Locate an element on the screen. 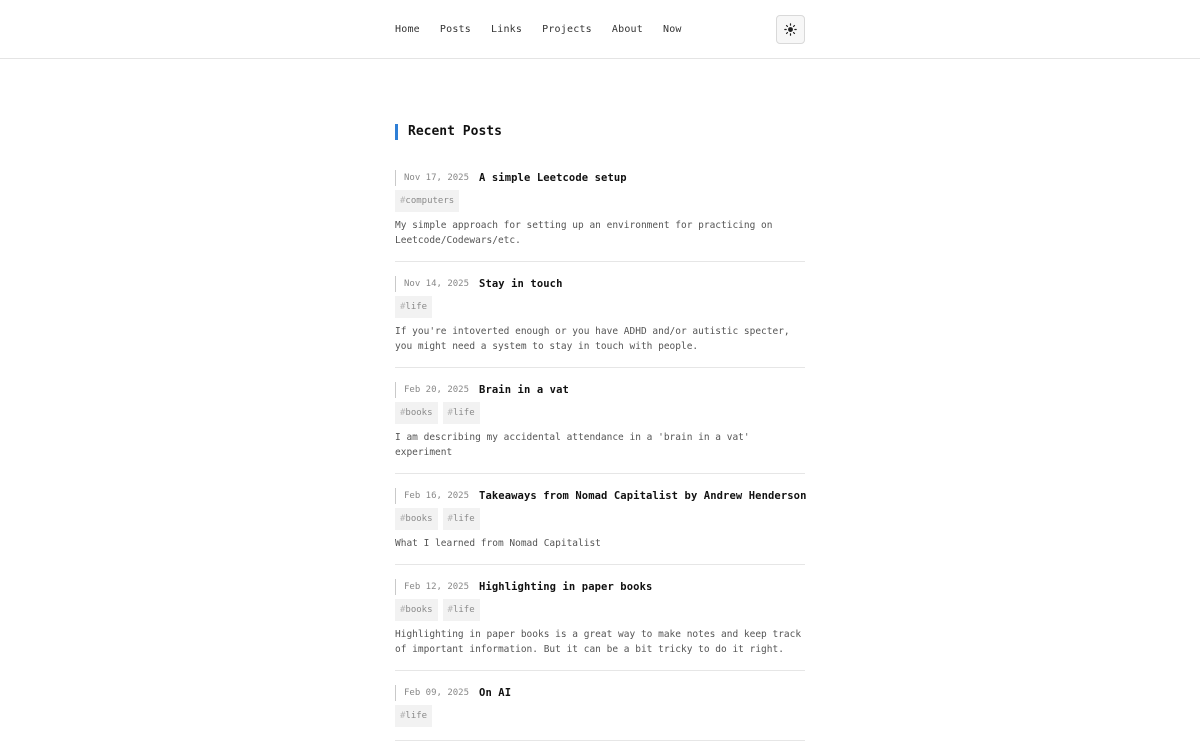  nav-item-now: Now is located at coordinates (672, 29).